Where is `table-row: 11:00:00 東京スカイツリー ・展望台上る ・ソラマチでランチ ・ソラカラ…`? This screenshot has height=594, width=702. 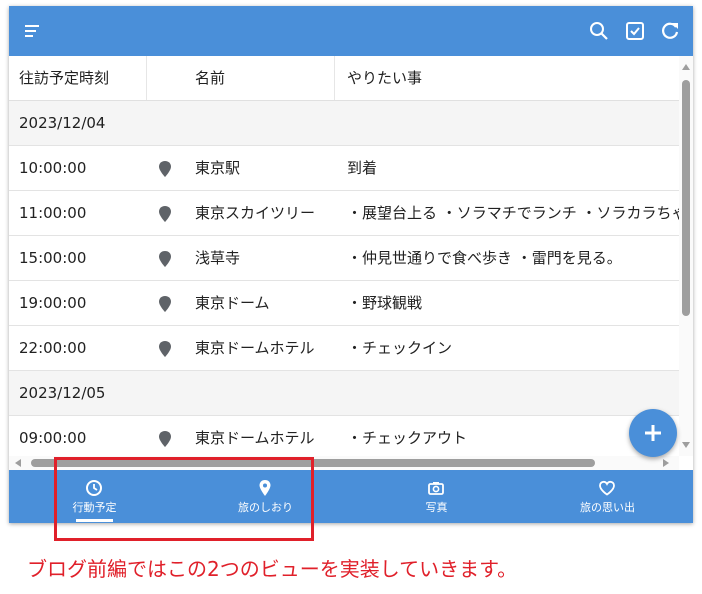
table-row: 11:00:00 東京スカイツリー ・展望台上る ・ソラマチでランチ ・ソラカラ… is located at coordinates (344, 213).